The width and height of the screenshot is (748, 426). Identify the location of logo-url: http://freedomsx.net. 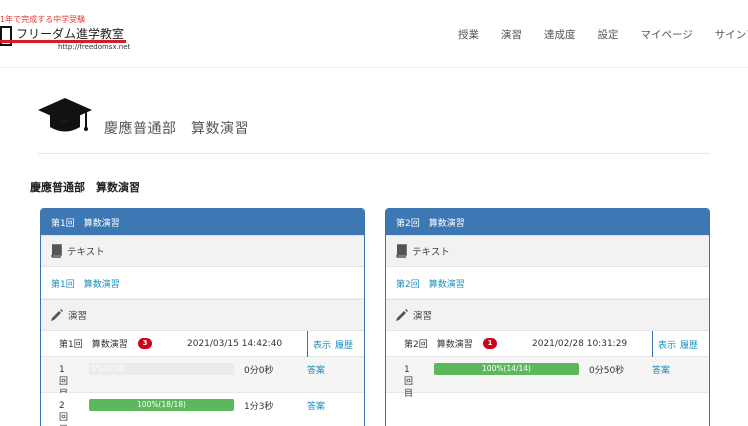
(94, 47).